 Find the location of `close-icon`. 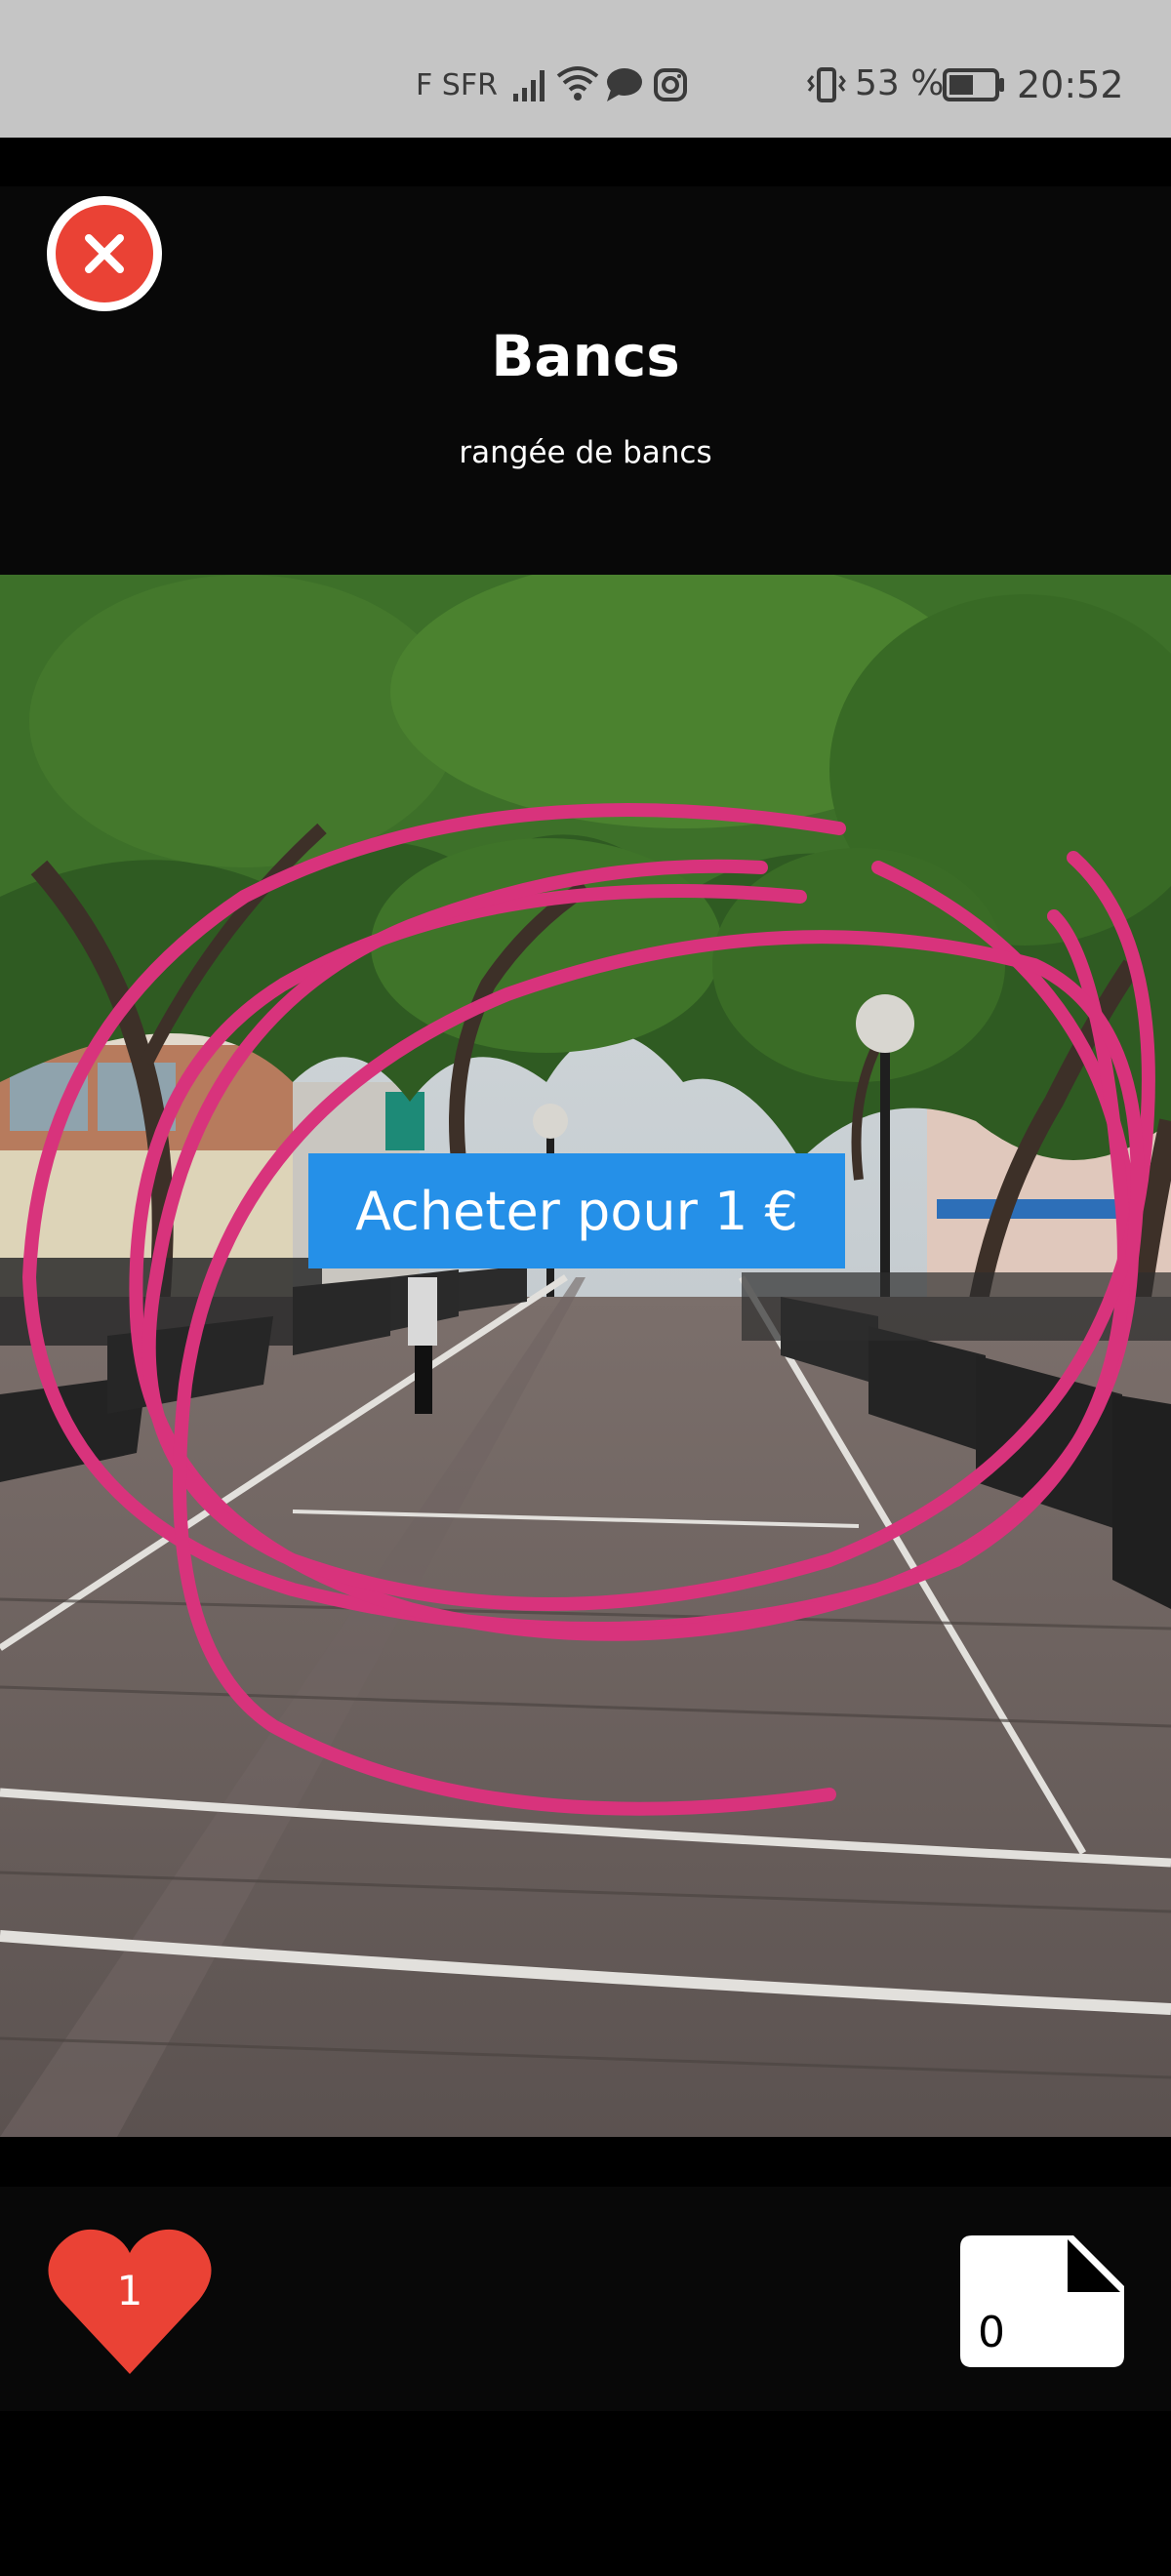

close-icon is located at coordinates (104, 253).